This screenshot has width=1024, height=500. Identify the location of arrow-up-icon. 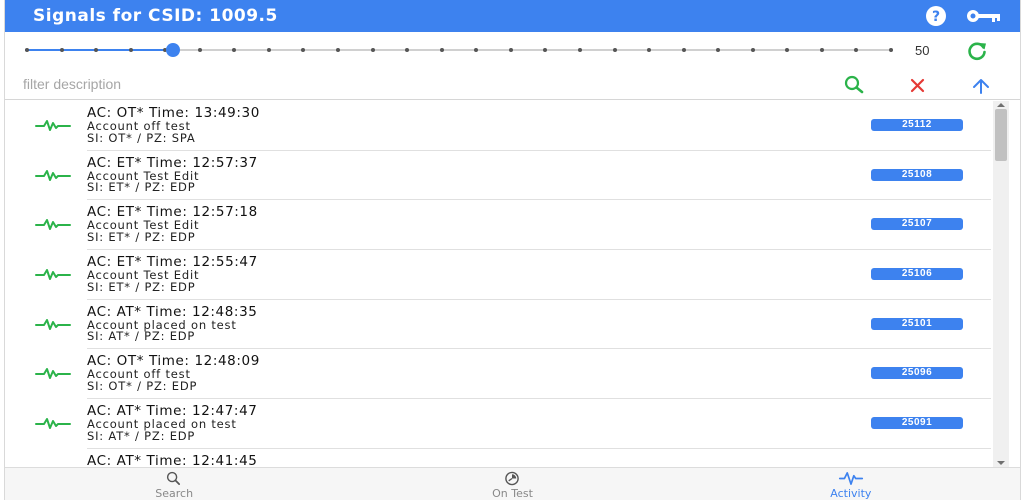
(981, 85).